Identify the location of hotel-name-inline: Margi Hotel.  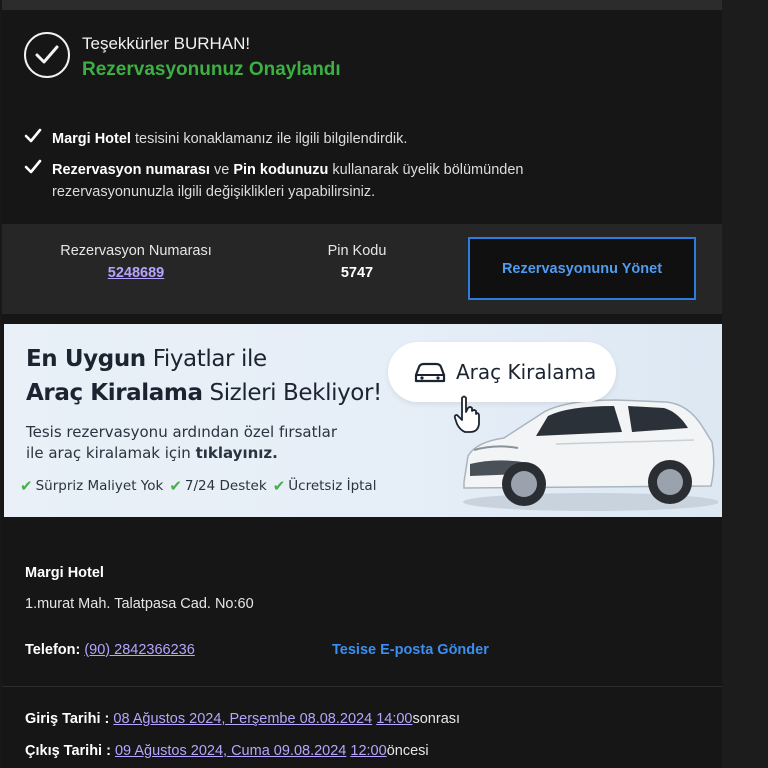
(91, 139).